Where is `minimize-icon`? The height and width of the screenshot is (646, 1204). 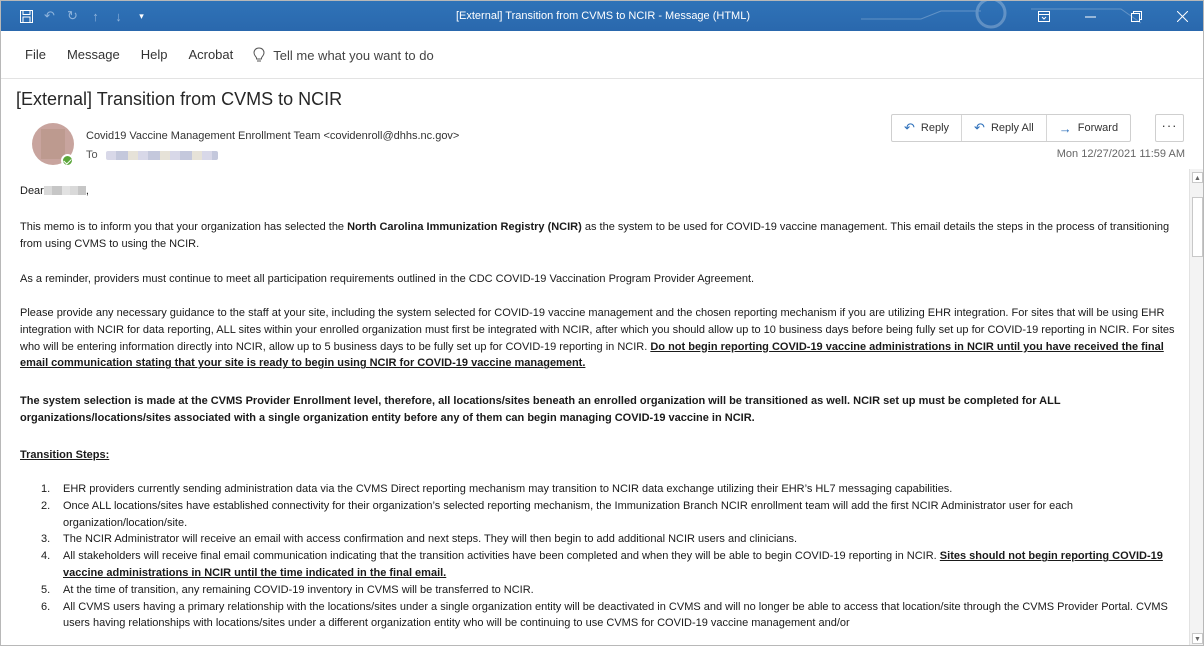
minimize-icon is located at coordinates (1090, 16).